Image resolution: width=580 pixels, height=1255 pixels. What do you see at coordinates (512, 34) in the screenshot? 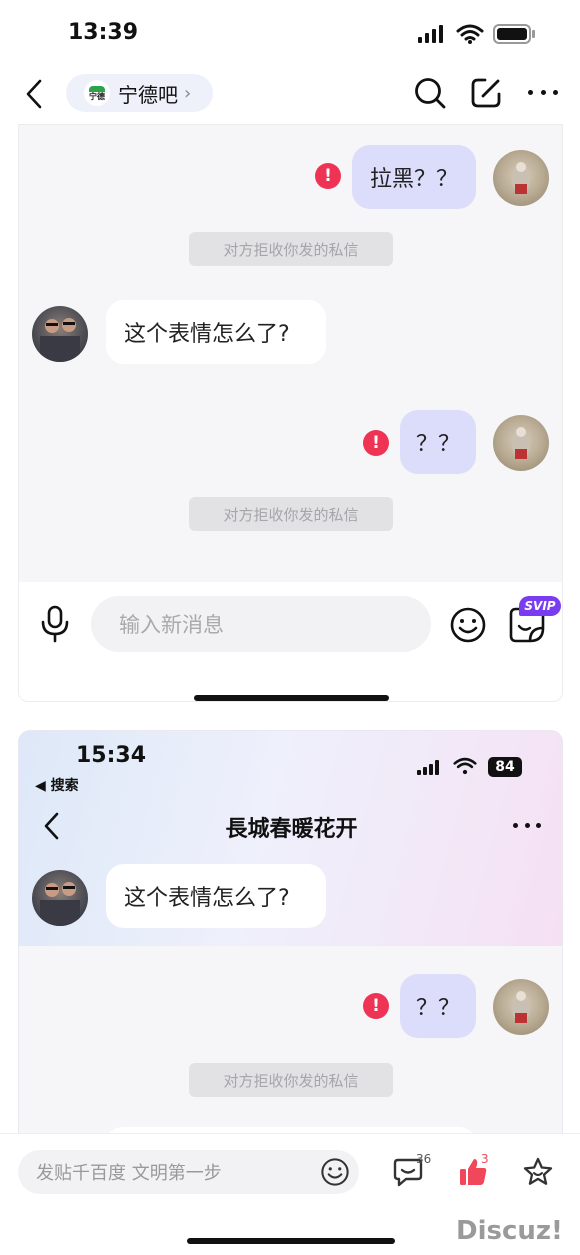
I see `battery-icon` at bounding box center [512, 34].